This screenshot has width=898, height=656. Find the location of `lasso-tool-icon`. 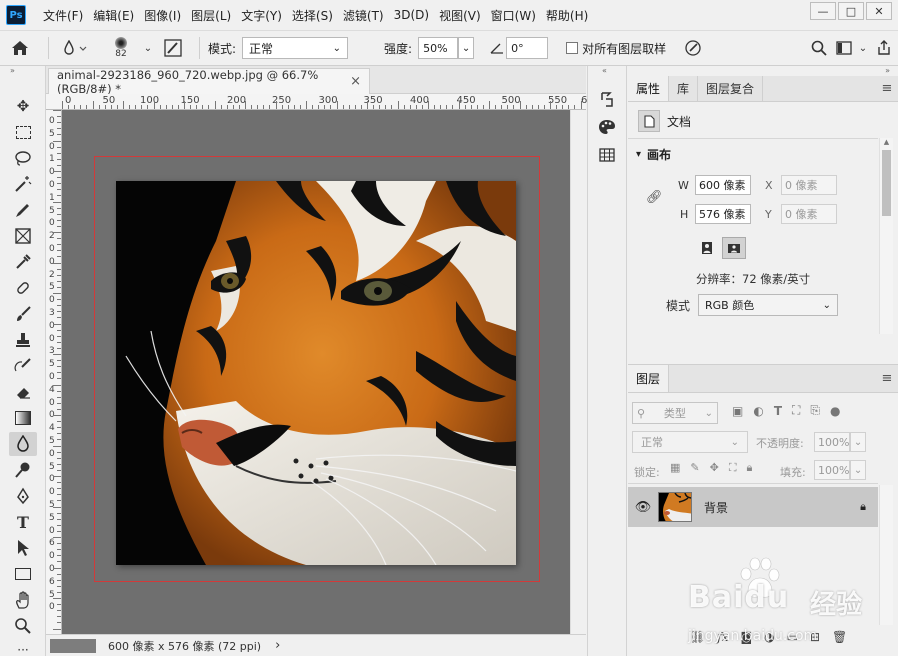

lasso-tool-icon is located at coordinates (23, 158).